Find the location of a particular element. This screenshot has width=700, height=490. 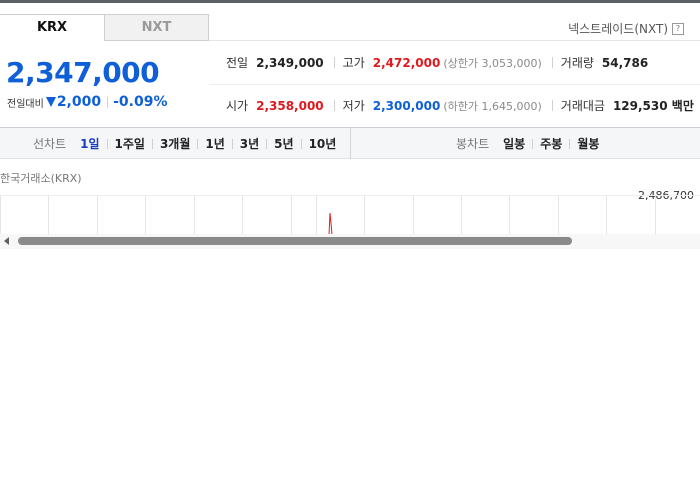

change-label: 전일대비 is located at coordinates (25, 104).